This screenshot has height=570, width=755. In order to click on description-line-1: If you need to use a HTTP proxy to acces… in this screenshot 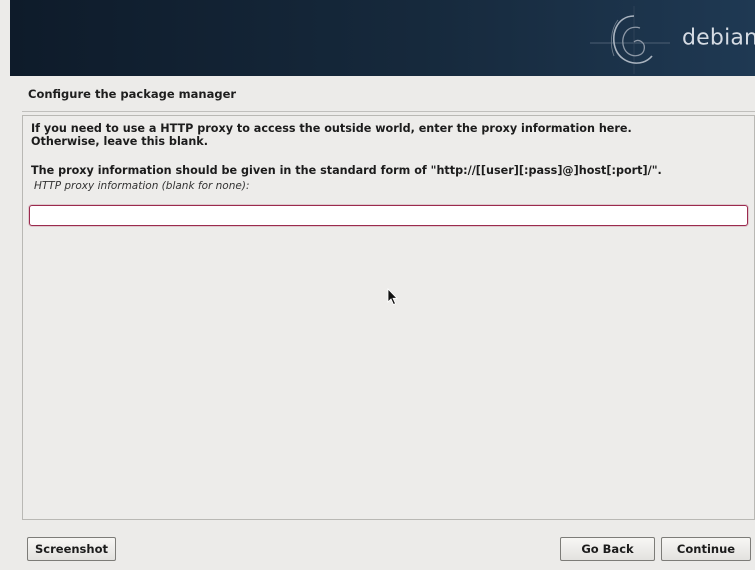, I will do `click(331, 128)`.